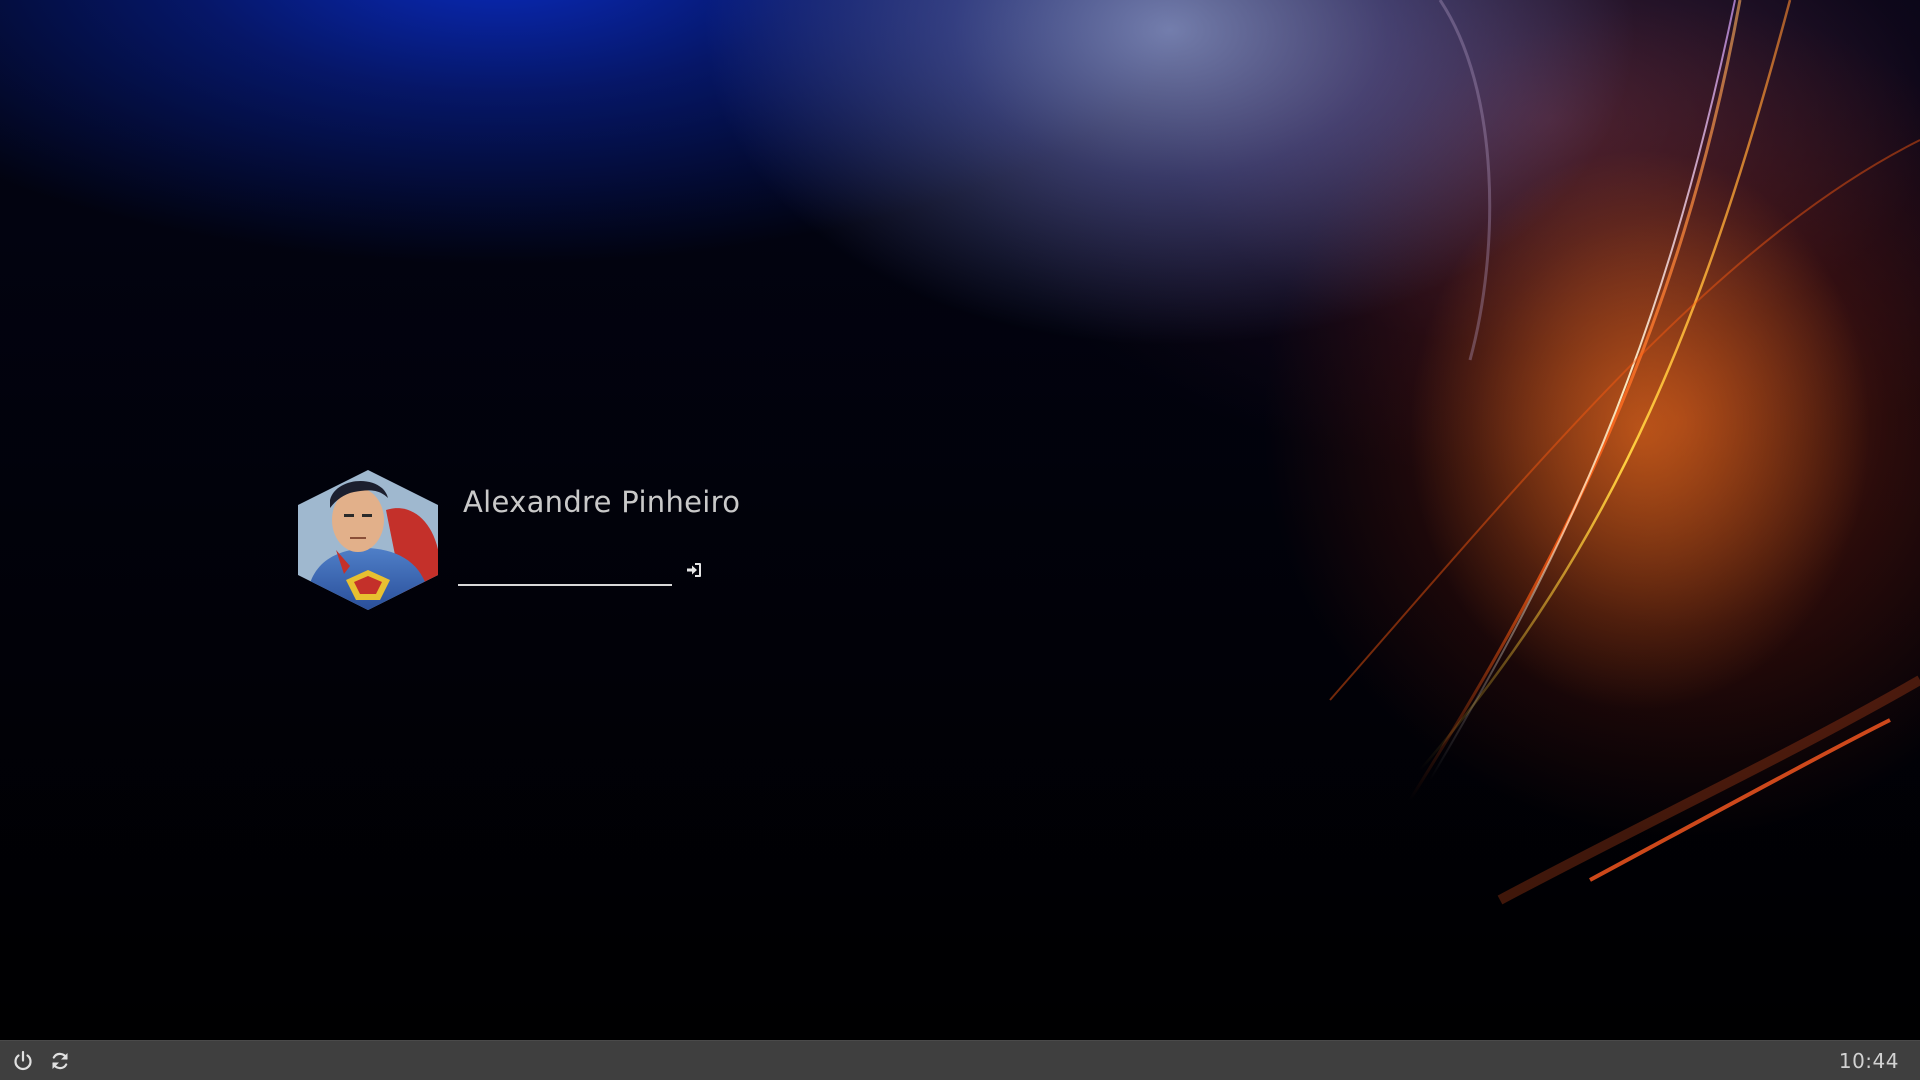 Image resolution: width=1920 pixels, height=1080 pixels. Describe the element at coordinates (694, 570) in the screenshot. I see `sign-in-icon` at that location.